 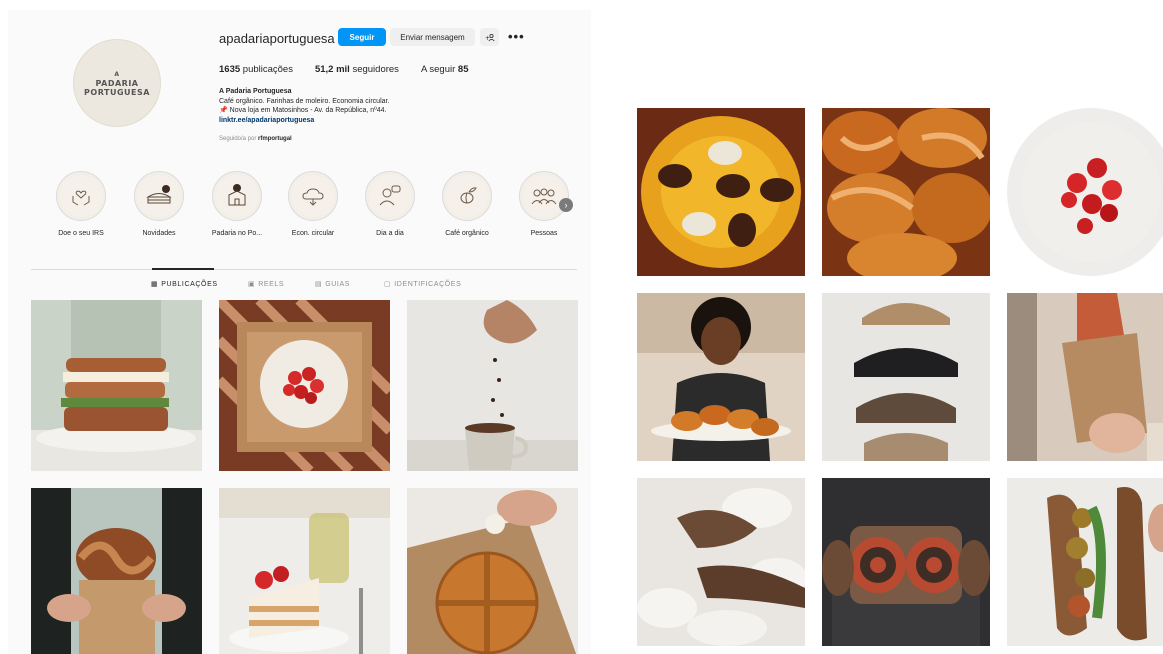 What do you see at coordinates (255, 91) in the screenshot?
I see `bio-name: A Padaria Portuguesa` at bounding box center [255, 91].